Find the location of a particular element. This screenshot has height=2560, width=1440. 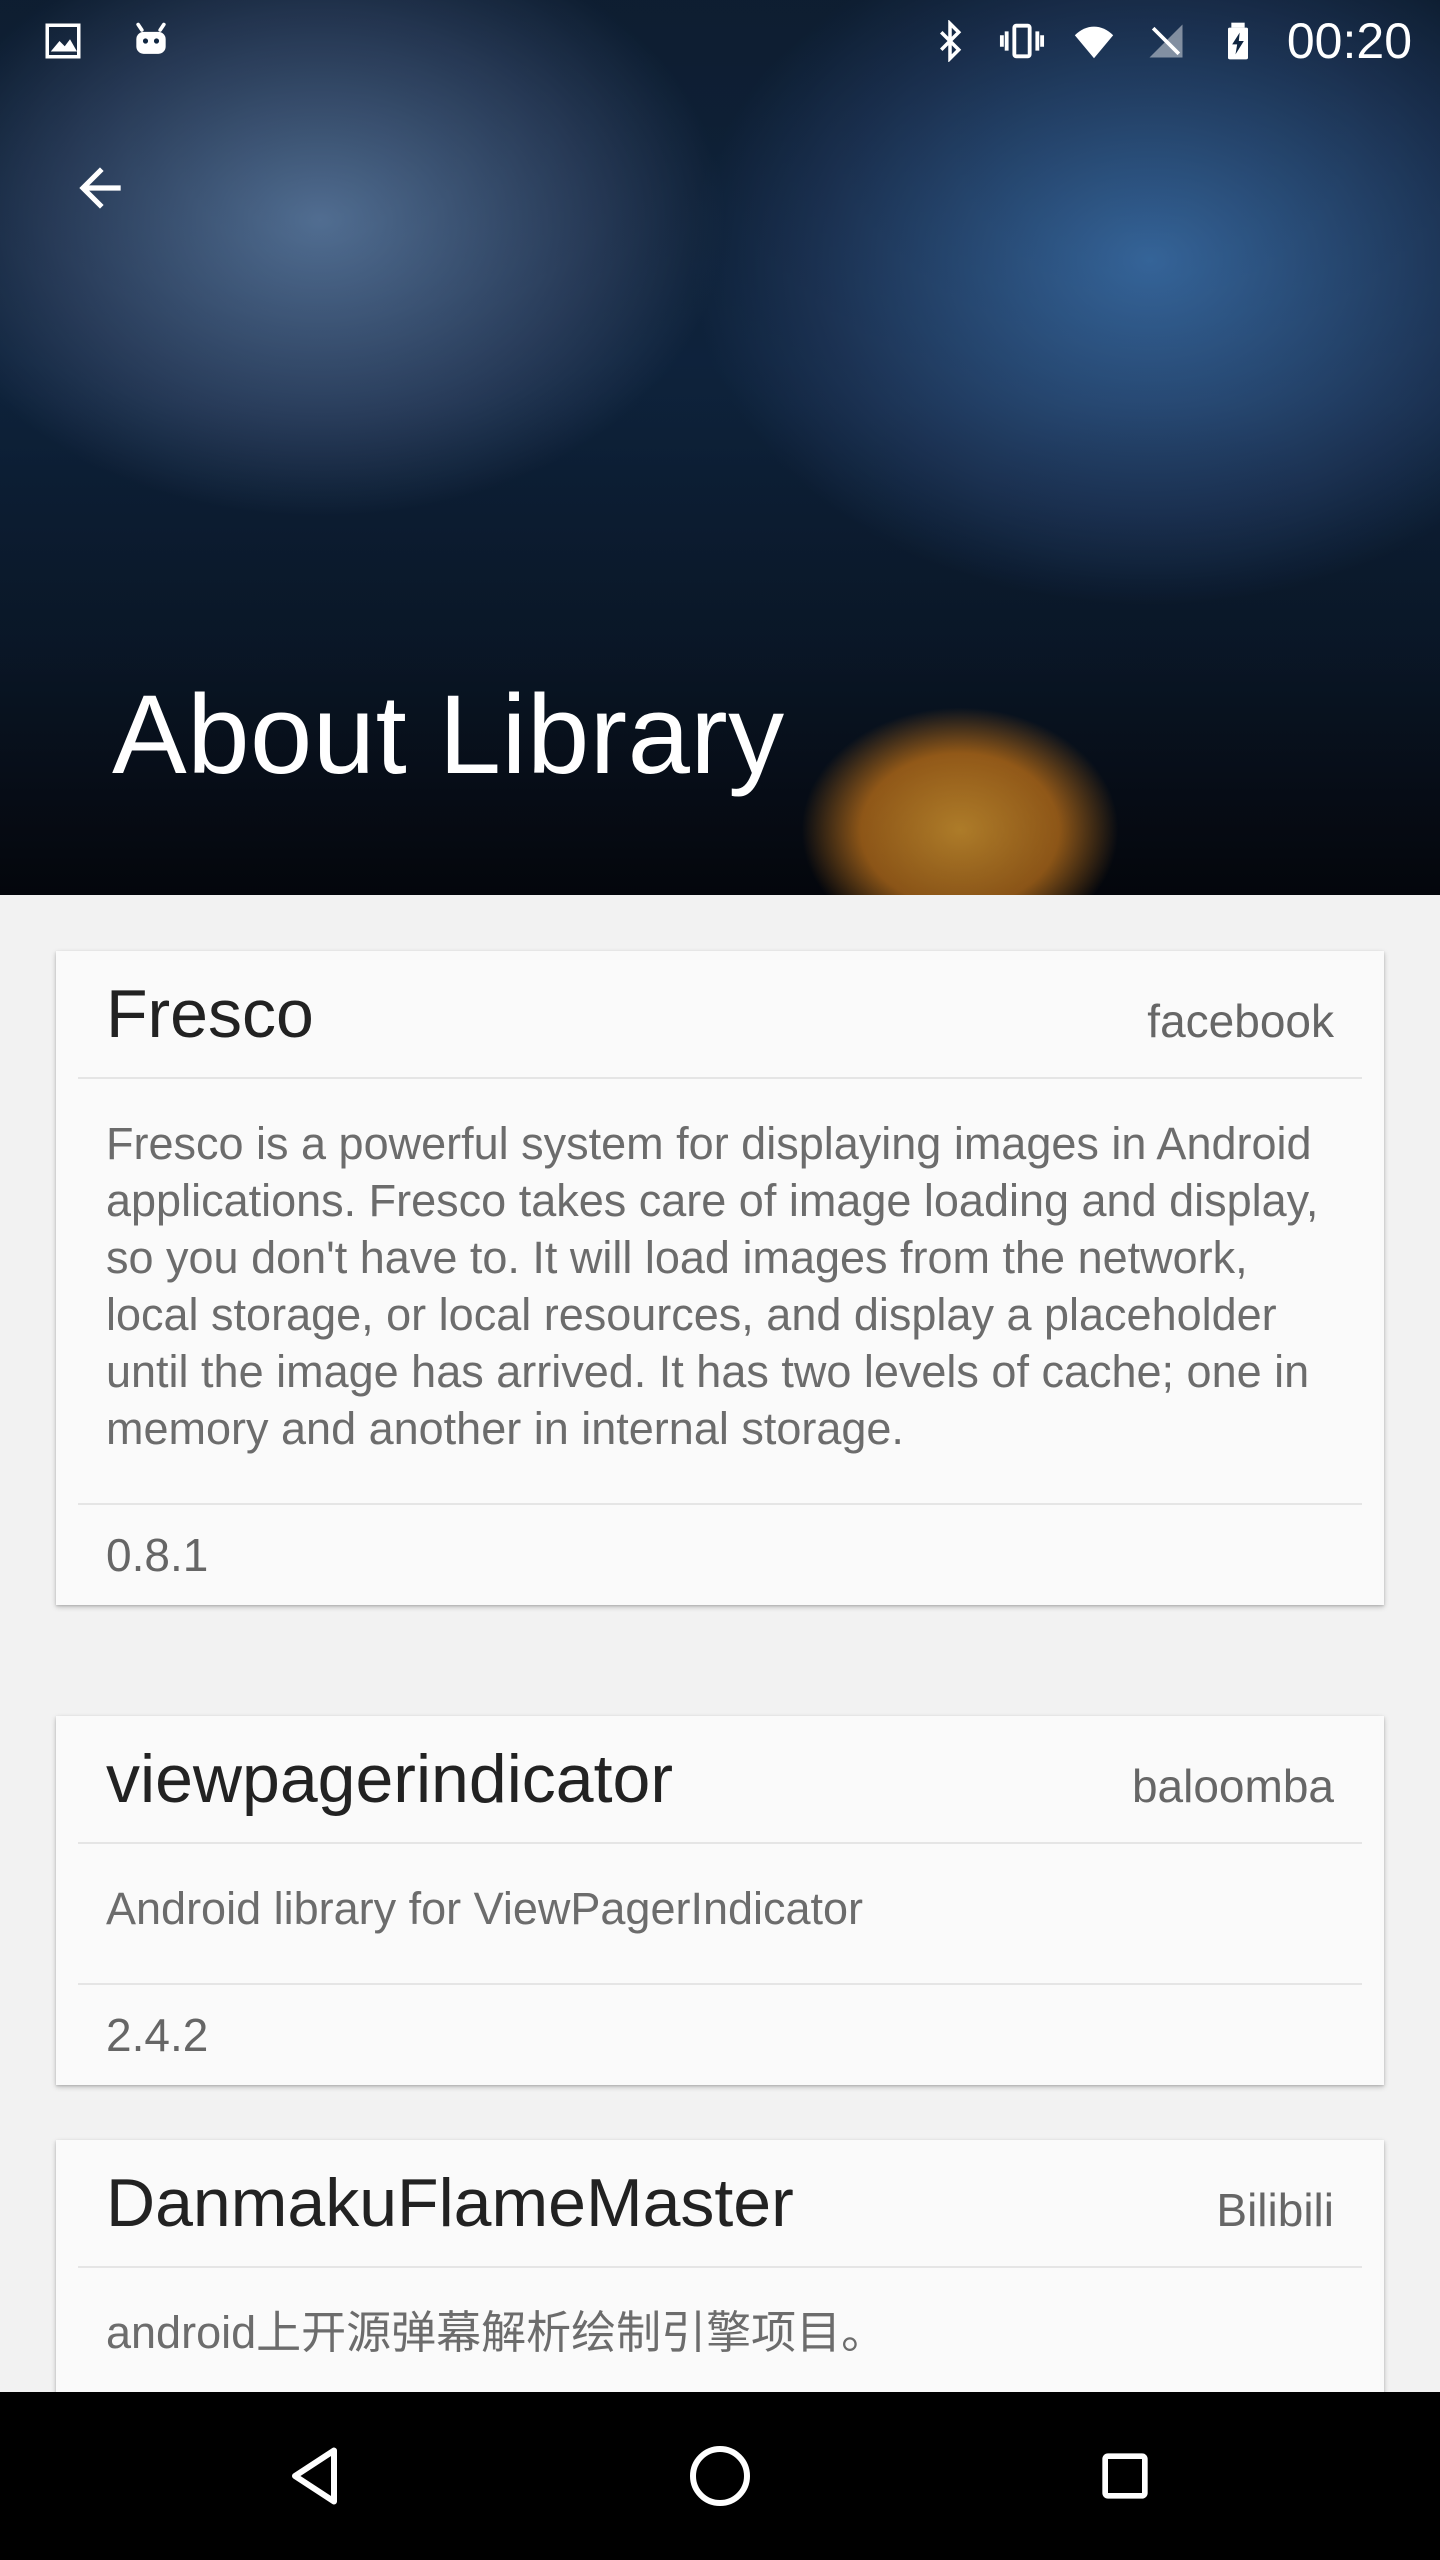

vibrate-icon is located at coordinates (1022, 41).